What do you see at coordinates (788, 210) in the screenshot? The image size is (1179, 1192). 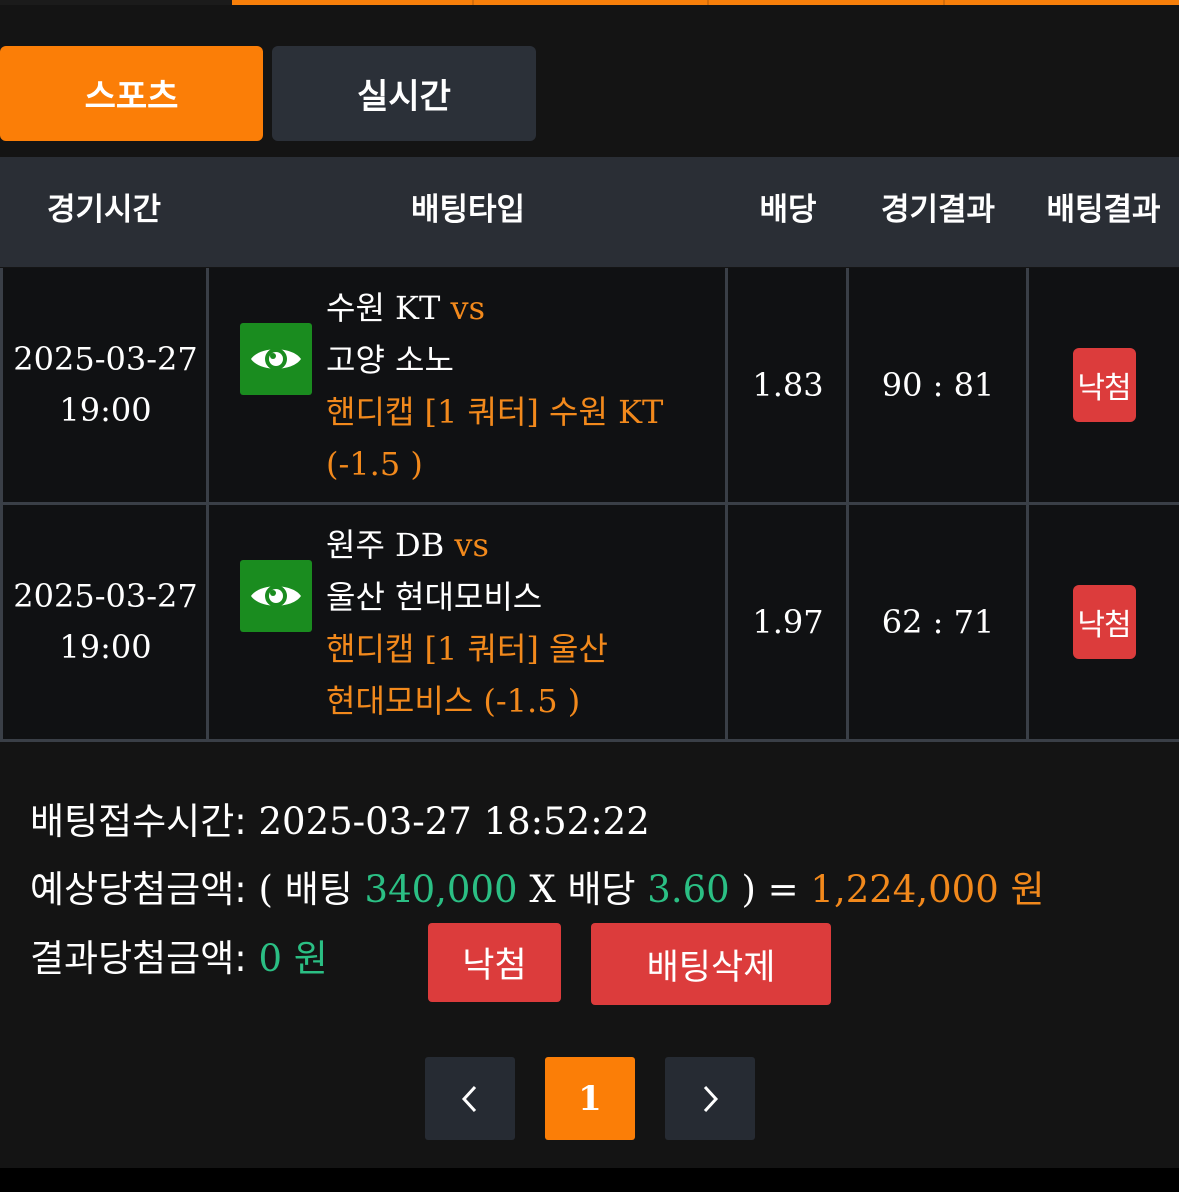 I see `header-odds: 배당` at bounding box center [788, 210].